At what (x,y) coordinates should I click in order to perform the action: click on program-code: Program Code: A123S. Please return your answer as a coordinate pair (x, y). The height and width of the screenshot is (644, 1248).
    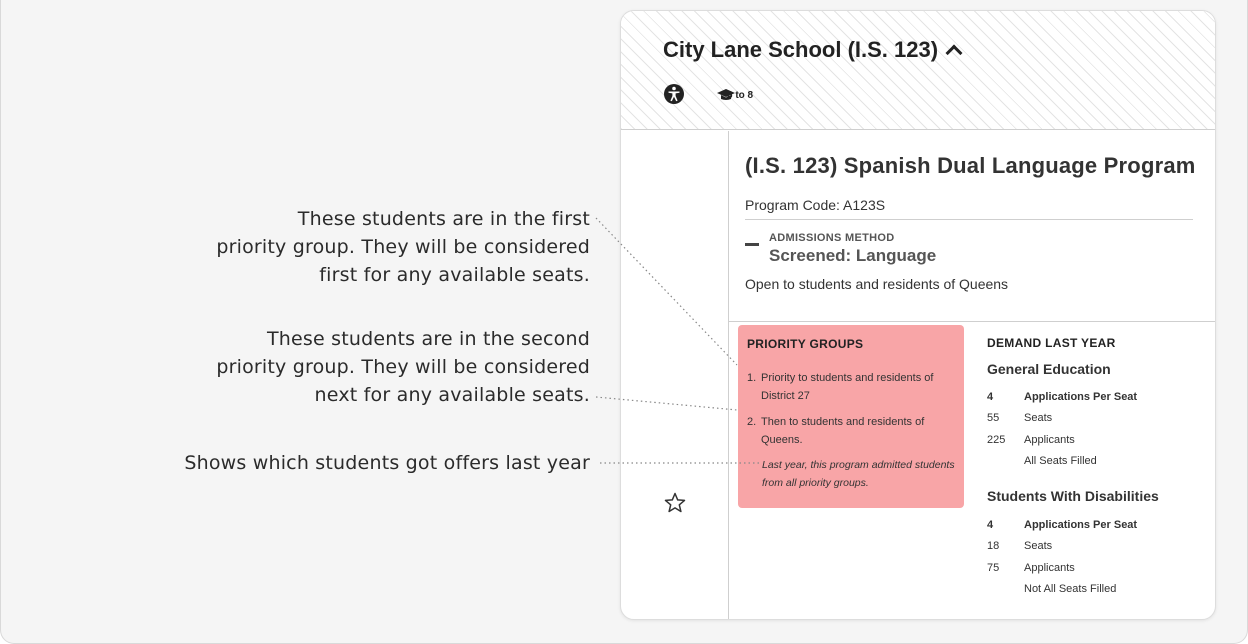
    Looking at the image, I should click on (815, 205).